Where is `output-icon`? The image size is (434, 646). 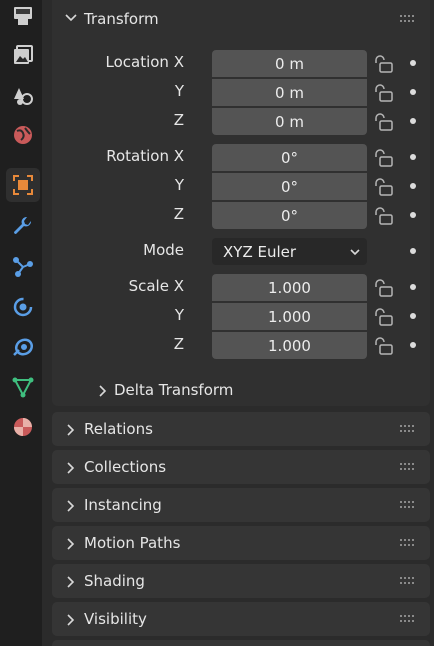
output-icon is located at coordinates (23, 54).